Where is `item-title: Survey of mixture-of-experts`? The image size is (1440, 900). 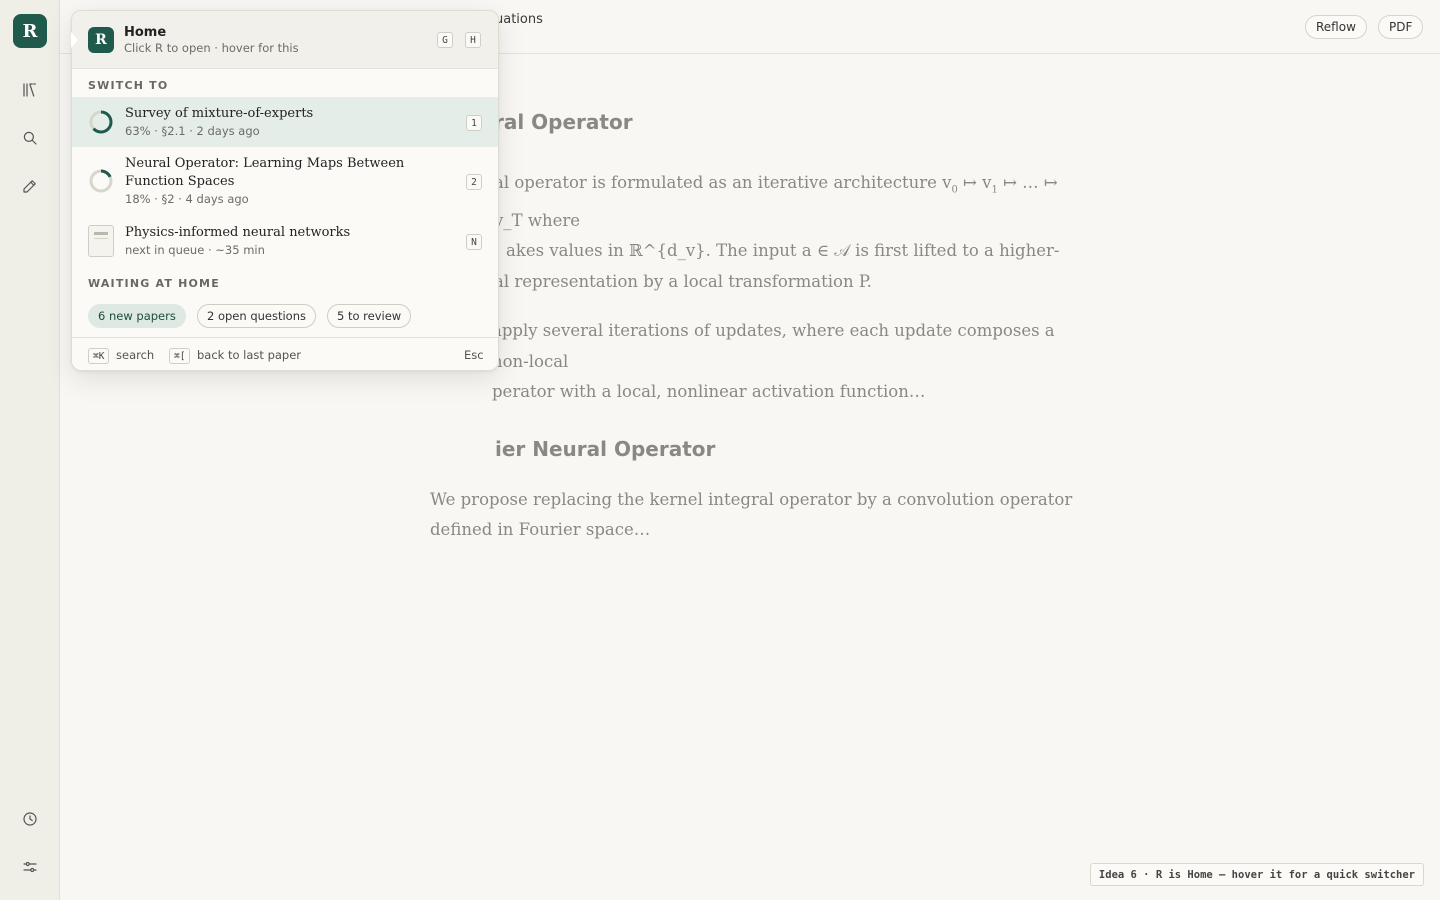
item-title: Survey of mixture-of-experts is located at coordinates (219, 113).